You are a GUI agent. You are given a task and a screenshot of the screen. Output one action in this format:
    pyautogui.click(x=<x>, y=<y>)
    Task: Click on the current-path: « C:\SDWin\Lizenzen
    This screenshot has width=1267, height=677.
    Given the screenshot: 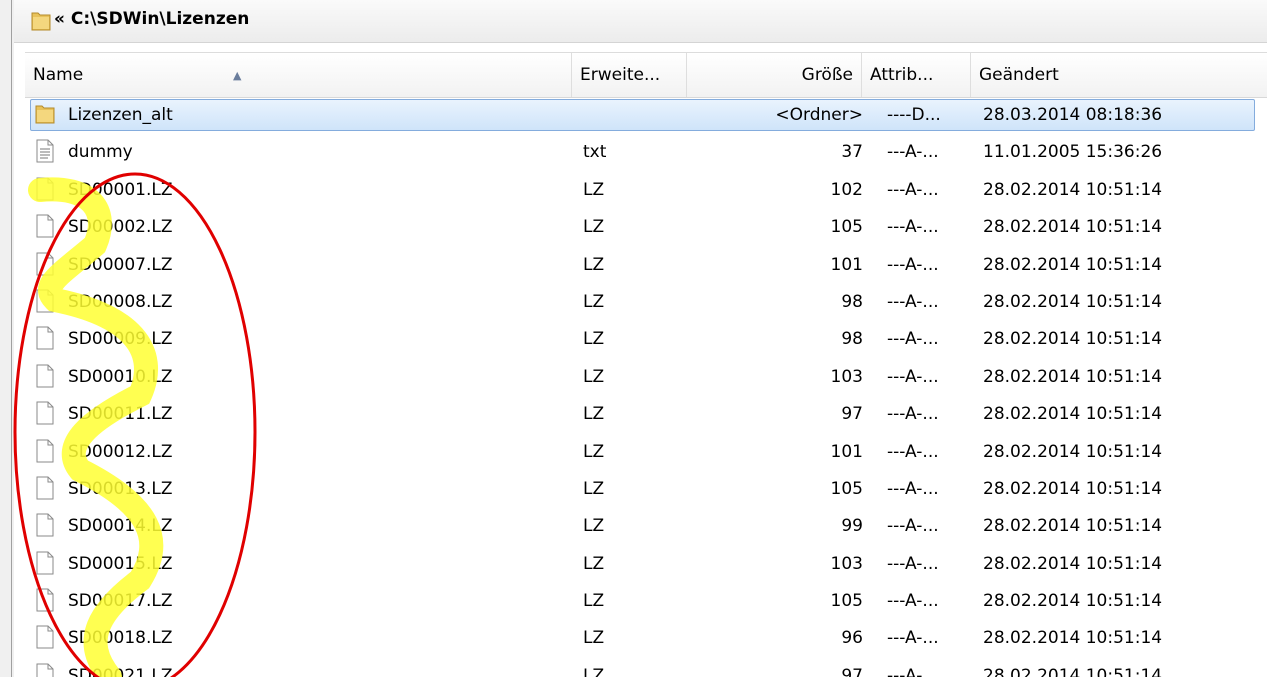 What is the action you would take?
    pyautogui.click(x=151, y=19)
    